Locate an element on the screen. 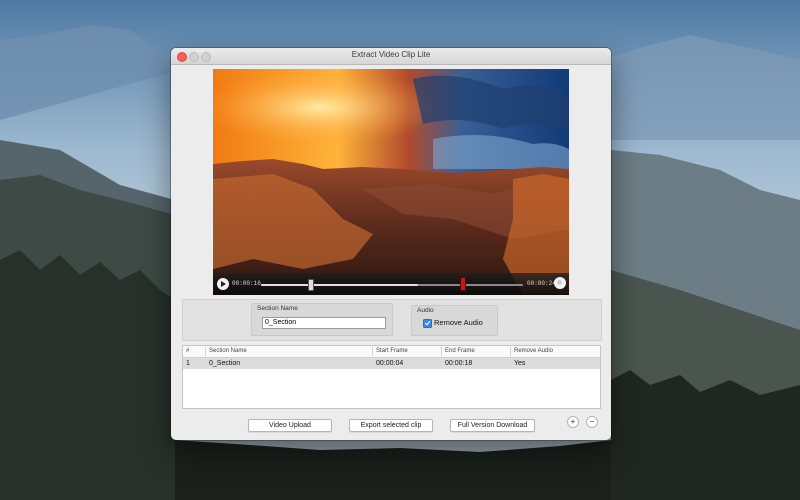 The image size is (800, 500). export-selected-clip-button: Export selected clip is located at coordinates (391, 425).